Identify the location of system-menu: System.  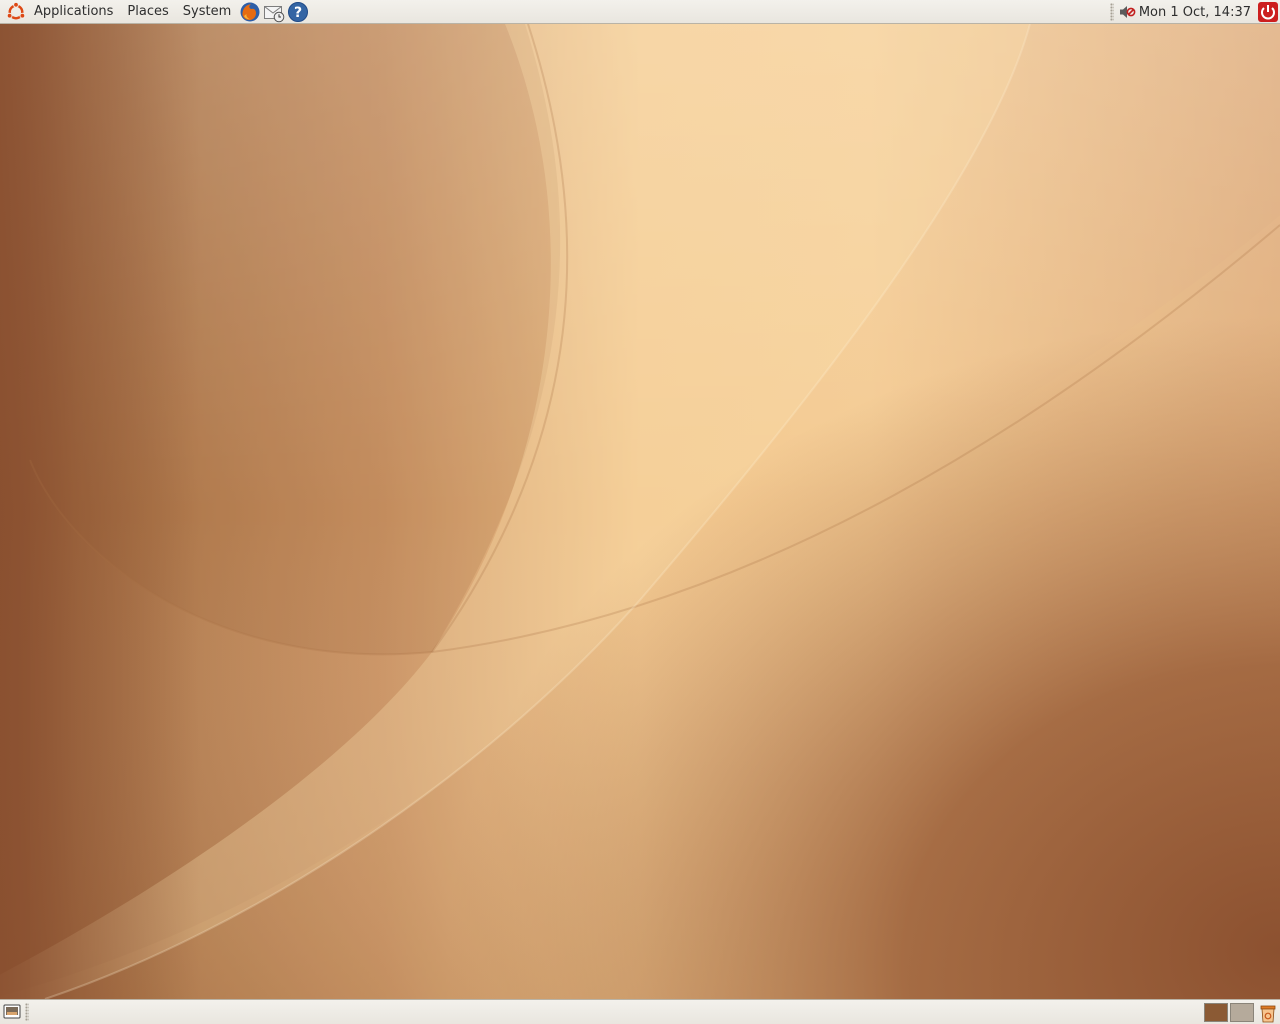
(207, 12).